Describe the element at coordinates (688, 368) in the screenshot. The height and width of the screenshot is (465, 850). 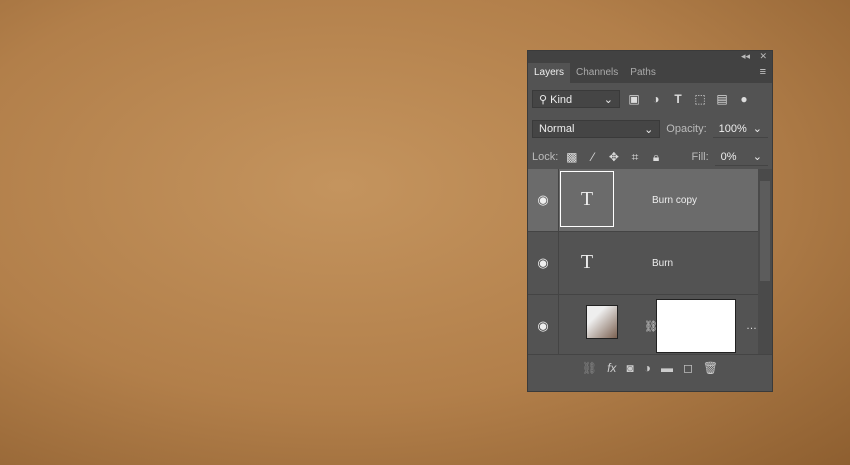
I see `new-layer-icon: ◻` at that location.